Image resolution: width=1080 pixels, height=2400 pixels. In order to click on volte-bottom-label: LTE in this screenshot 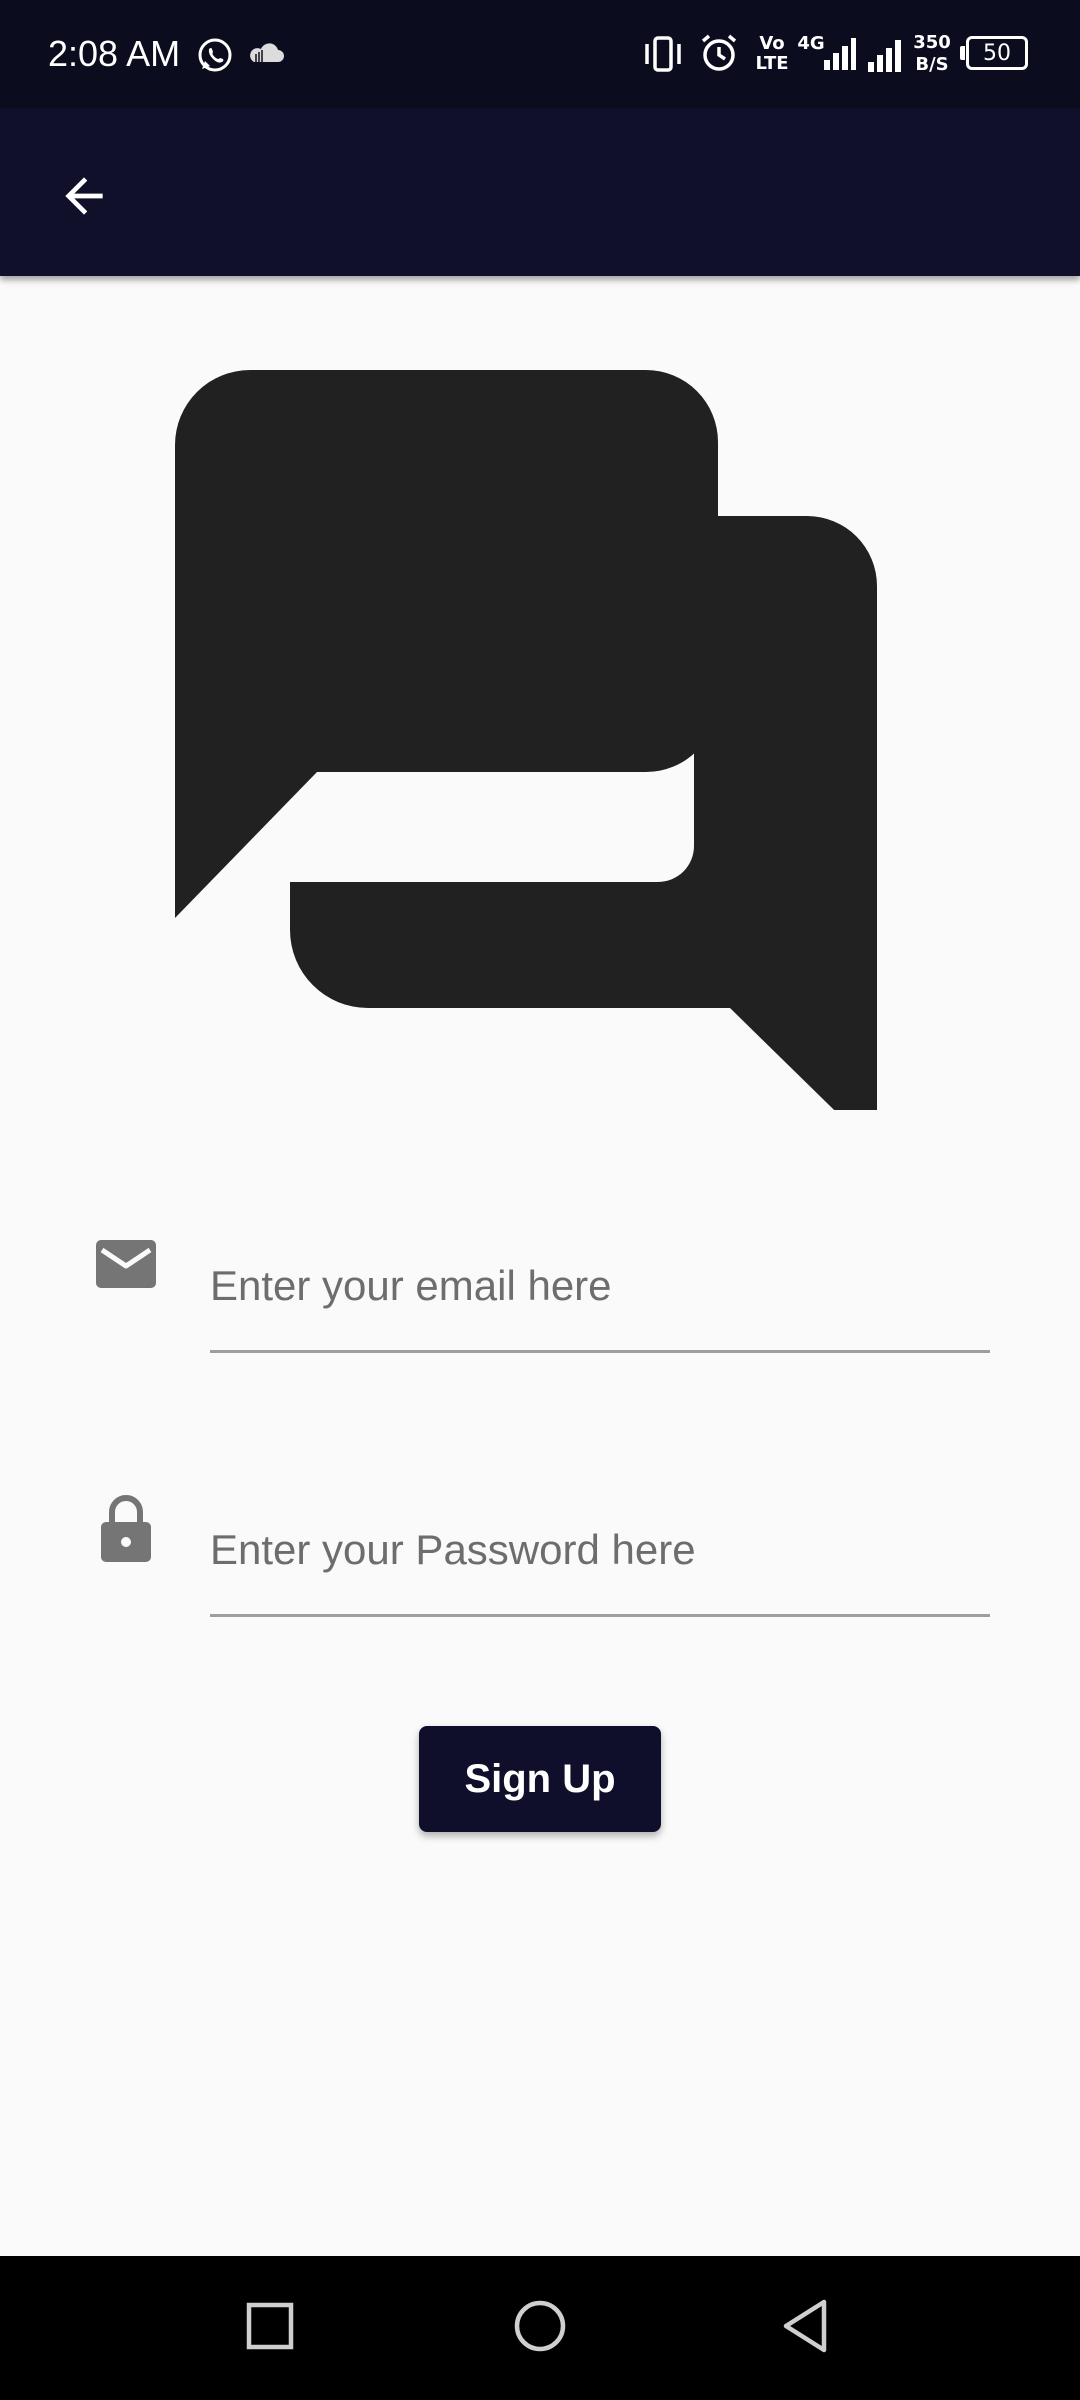, I will do `click(772, 63)`.